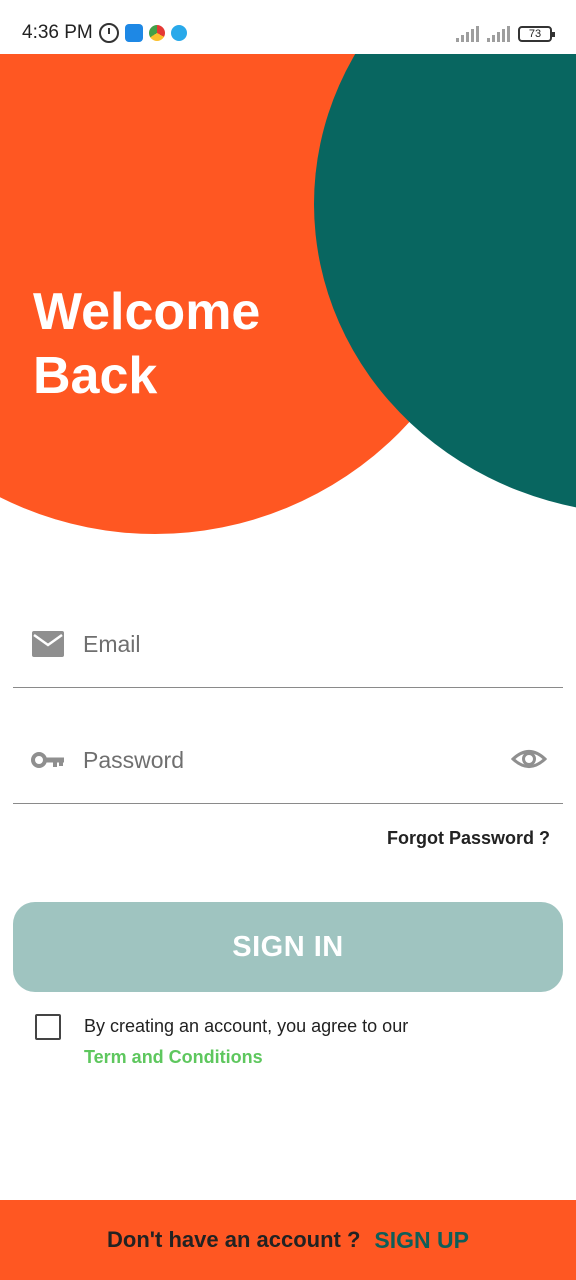 This screenshot has width=576, height=1280. I want to click on signup-prompt: Don't have an account ?, so click(234, 1239).